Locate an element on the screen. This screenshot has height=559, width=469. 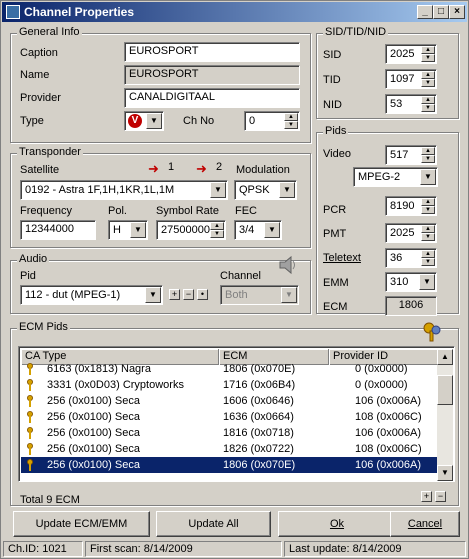
key-icon is located at coordinates (30, 465).